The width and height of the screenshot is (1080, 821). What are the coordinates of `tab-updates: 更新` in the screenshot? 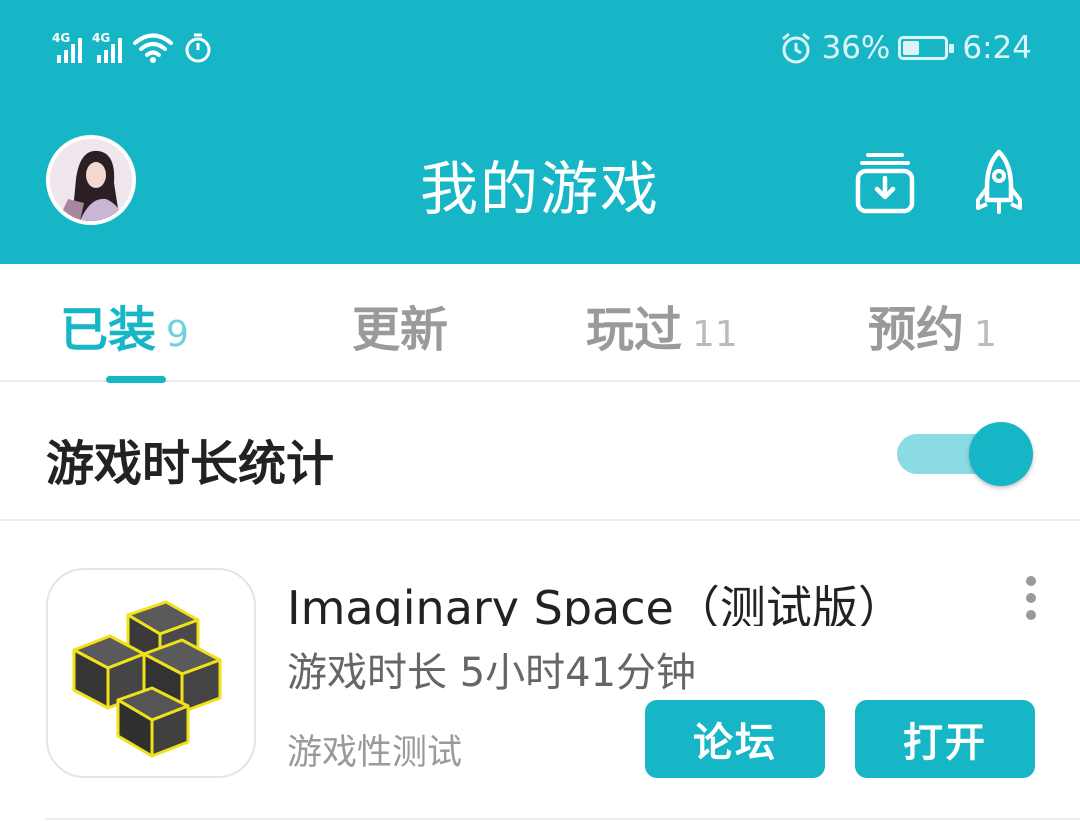 It's located at (400, 325).